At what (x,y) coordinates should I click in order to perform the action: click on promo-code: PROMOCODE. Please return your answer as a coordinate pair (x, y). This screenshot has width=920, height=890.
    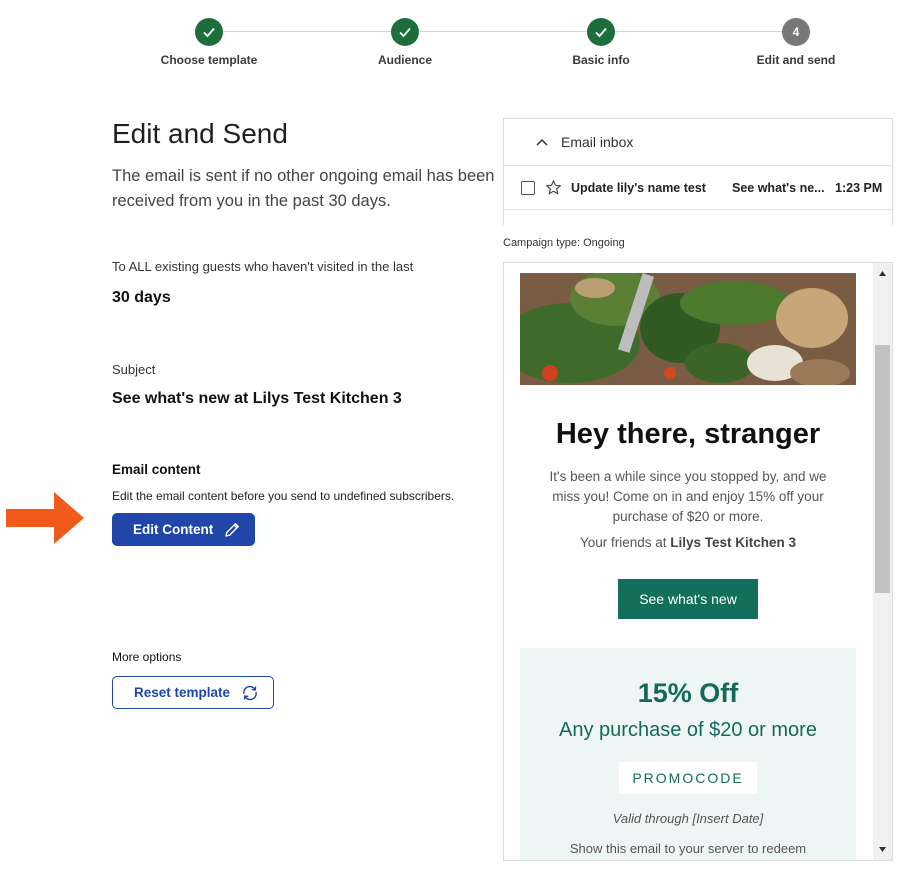
    Looking at the image, I should click on (688, 778).